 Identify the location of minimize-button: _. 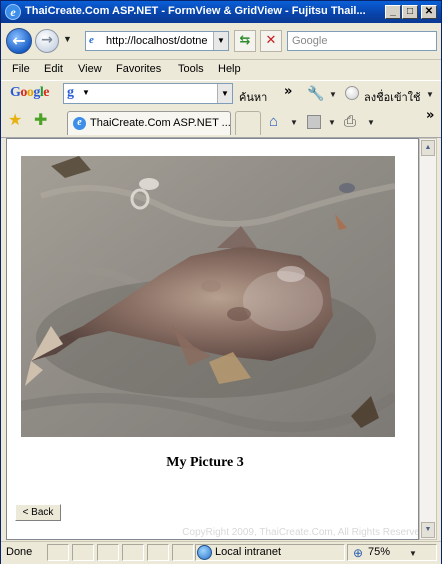
(393, 12).